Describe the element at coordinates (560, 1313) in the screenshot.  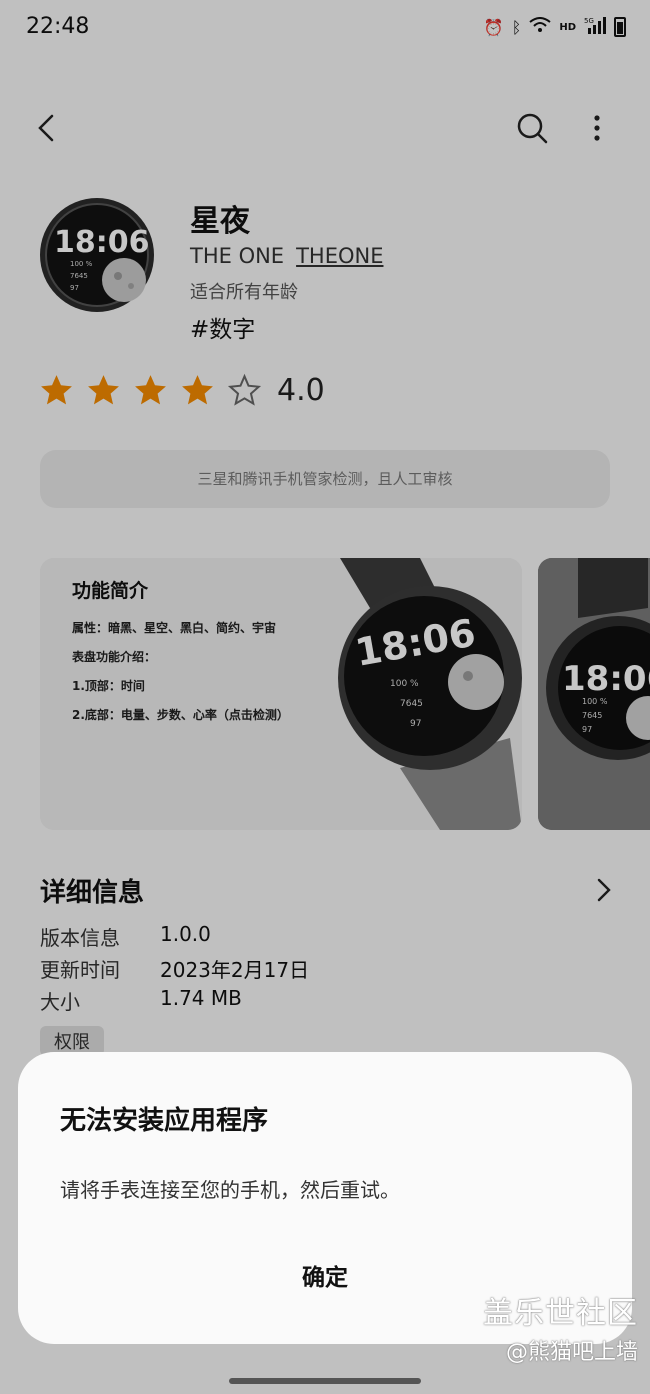
I see `watermark-line: 盖乐世社区` at that location.